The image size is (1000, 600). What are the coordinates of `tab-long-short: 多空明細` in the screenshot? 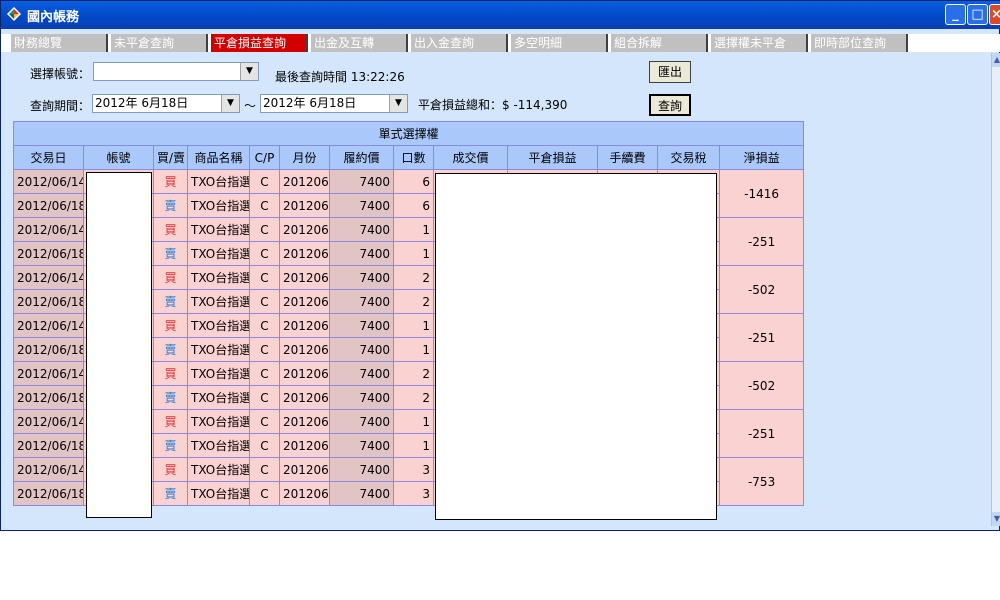 It's located at (559, 43).